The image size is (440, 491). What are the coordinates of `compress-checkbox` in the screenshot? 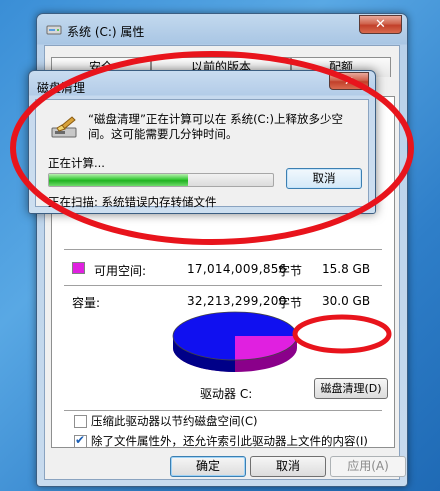 It's located at (80, 421).